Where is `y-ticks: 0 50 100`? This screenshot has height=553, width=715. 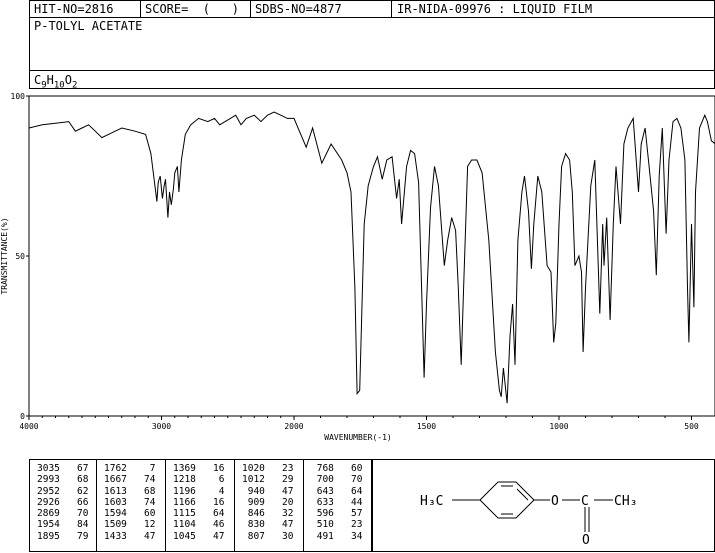 y-ticks: 0 50 100 is located at coordinates (20, 256).